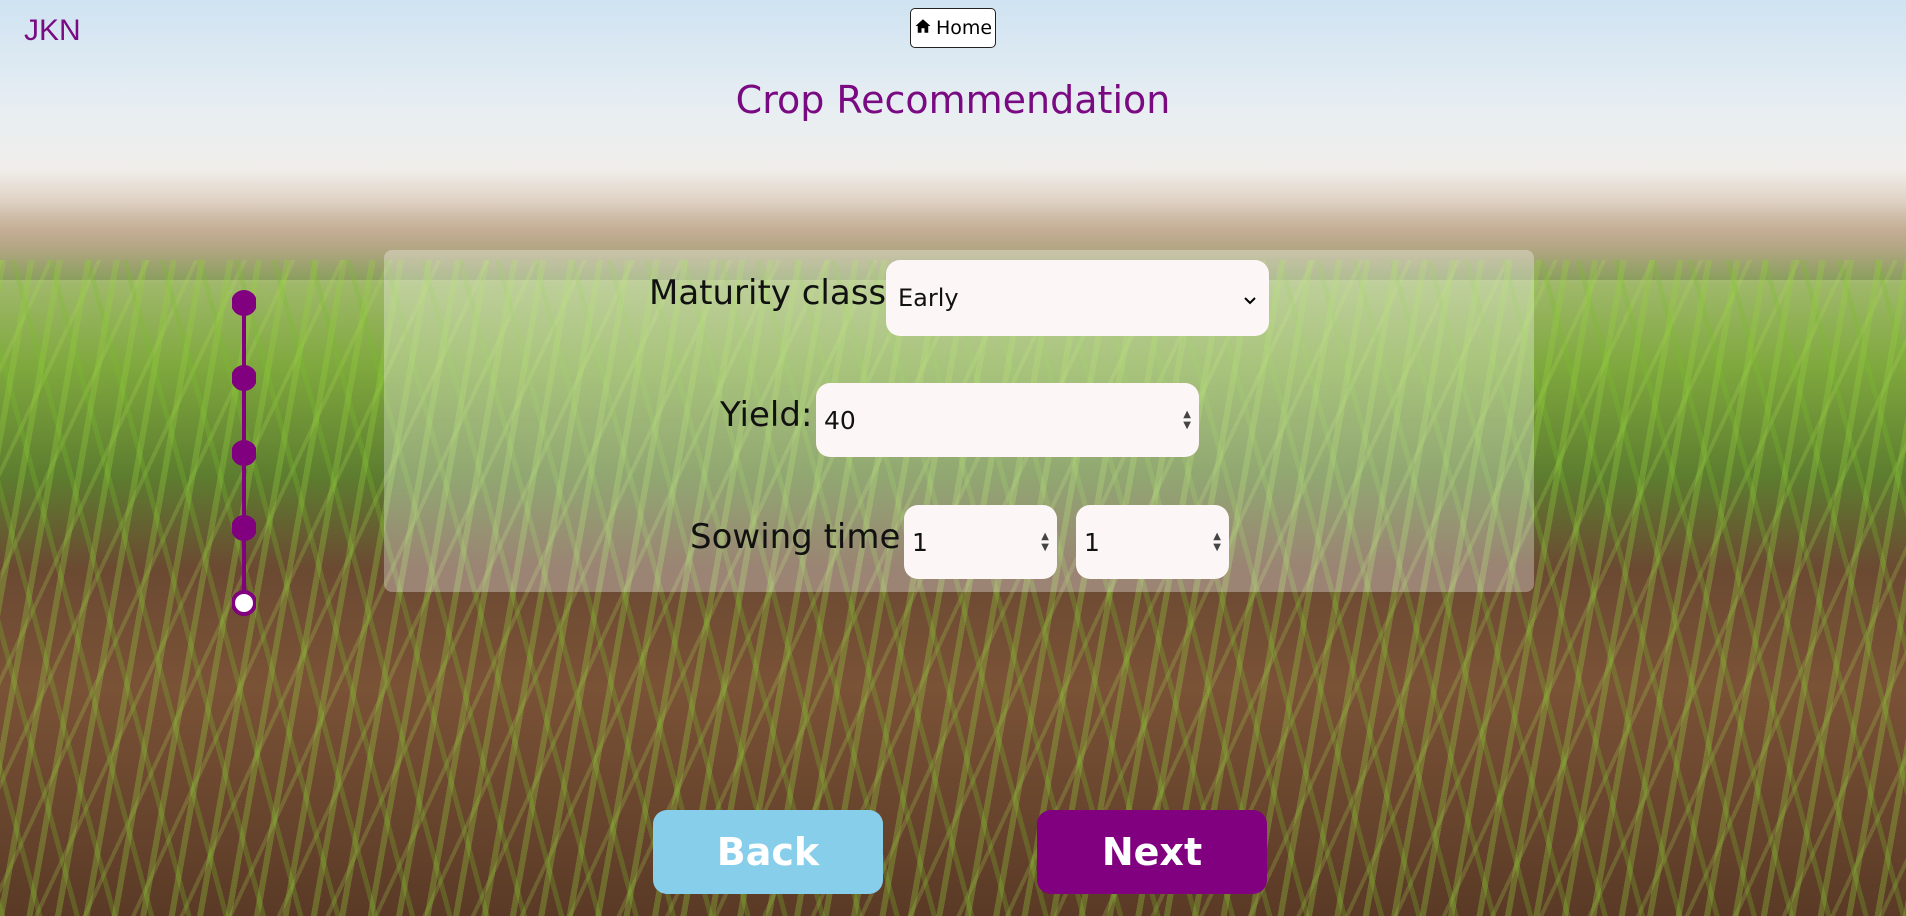 The width and height of the screenshot is (1906, 916). What do you see at coordinates (768, 852) in the screenshot?
I see `back-button: Back` at bounding box center [768, 852].